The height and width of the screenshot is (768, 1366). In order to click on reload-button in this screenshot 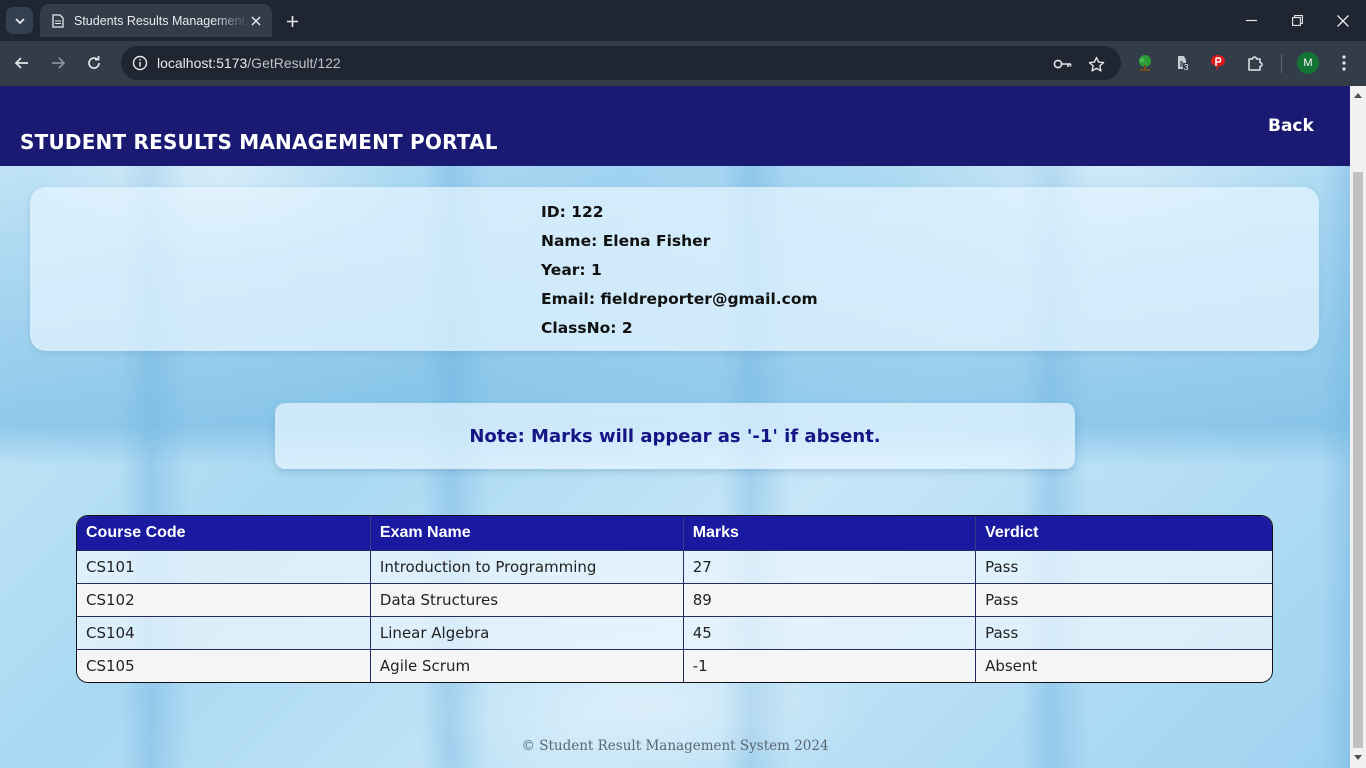, I will do `click(94, 63)`.